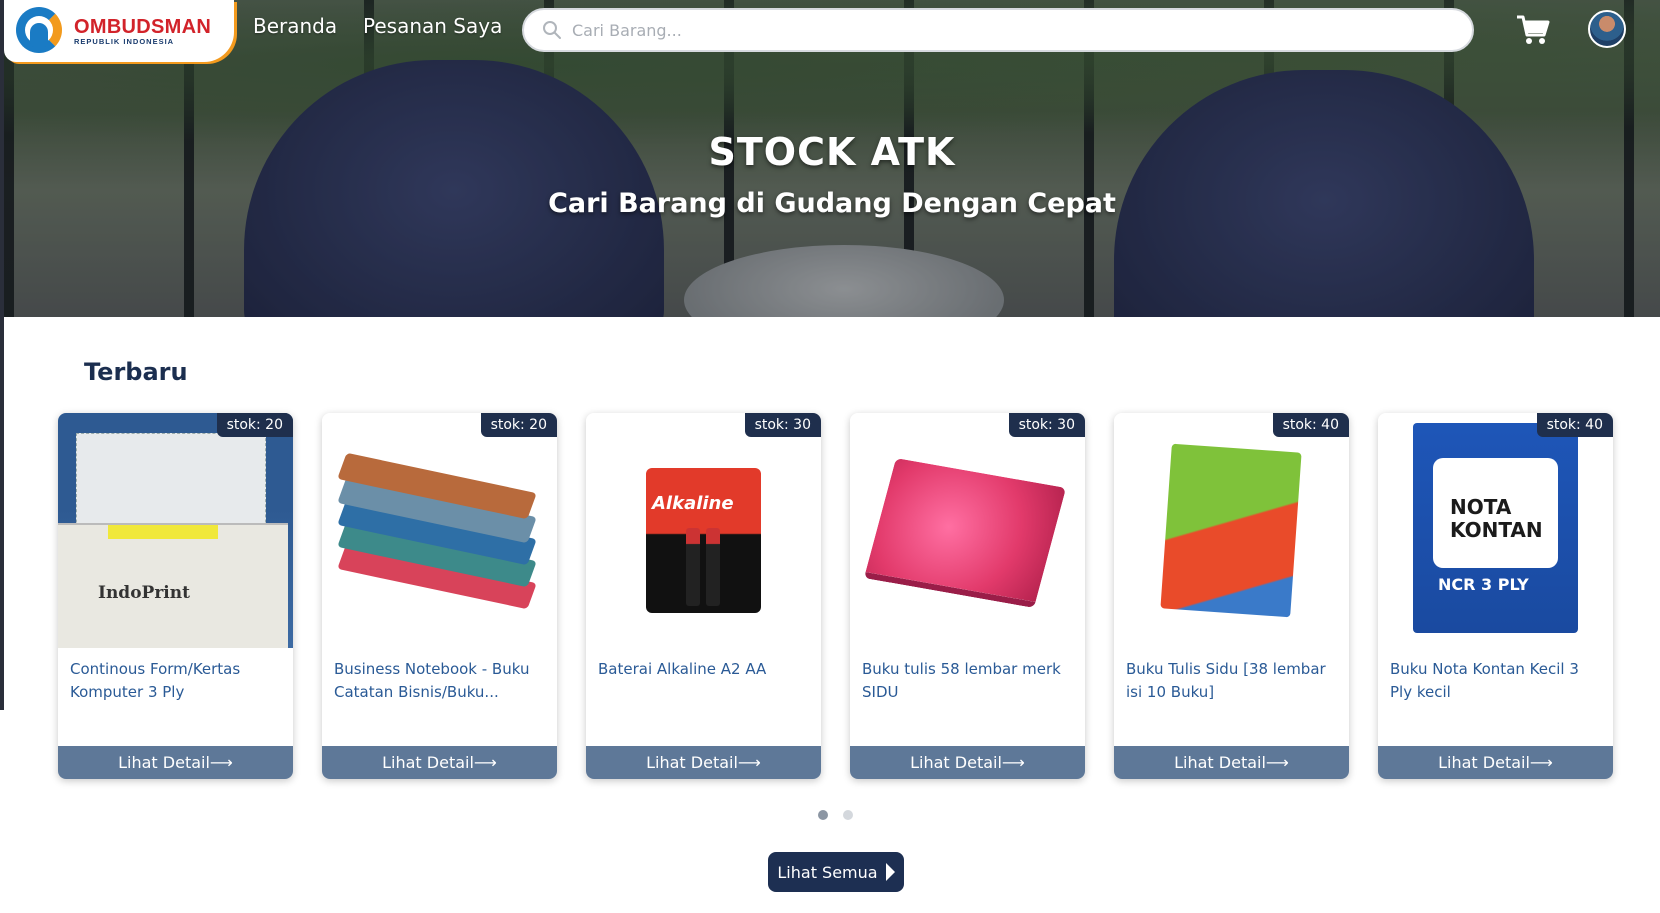 The image size is (1660, 913). I want to click on carousel-pagination, so click(835, 815).